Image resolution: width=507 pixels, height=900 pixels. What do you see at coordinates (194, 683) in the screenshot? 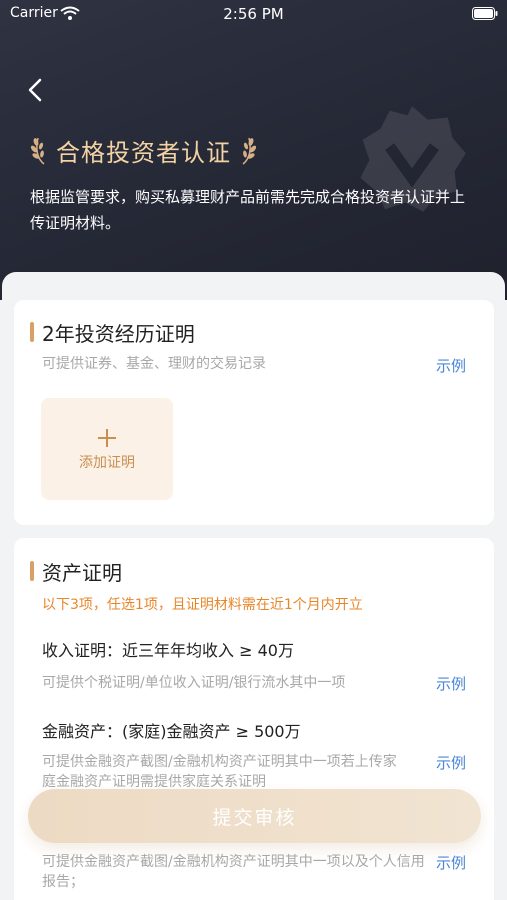
I see `income-proof-hint: 可提供个税证明/单位收入证明/银行流水其中一项` at bounding box center [194, 683].